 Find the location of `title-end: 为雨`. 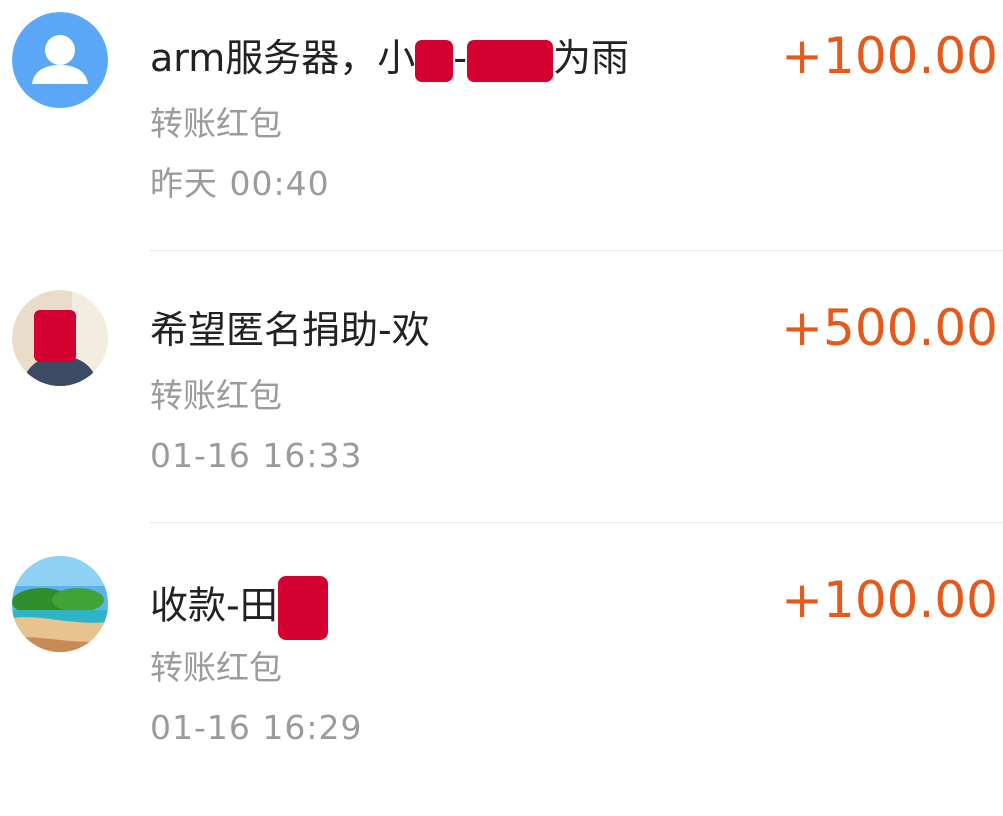

title-end: 为雨 is located at coordinates (590, 58).